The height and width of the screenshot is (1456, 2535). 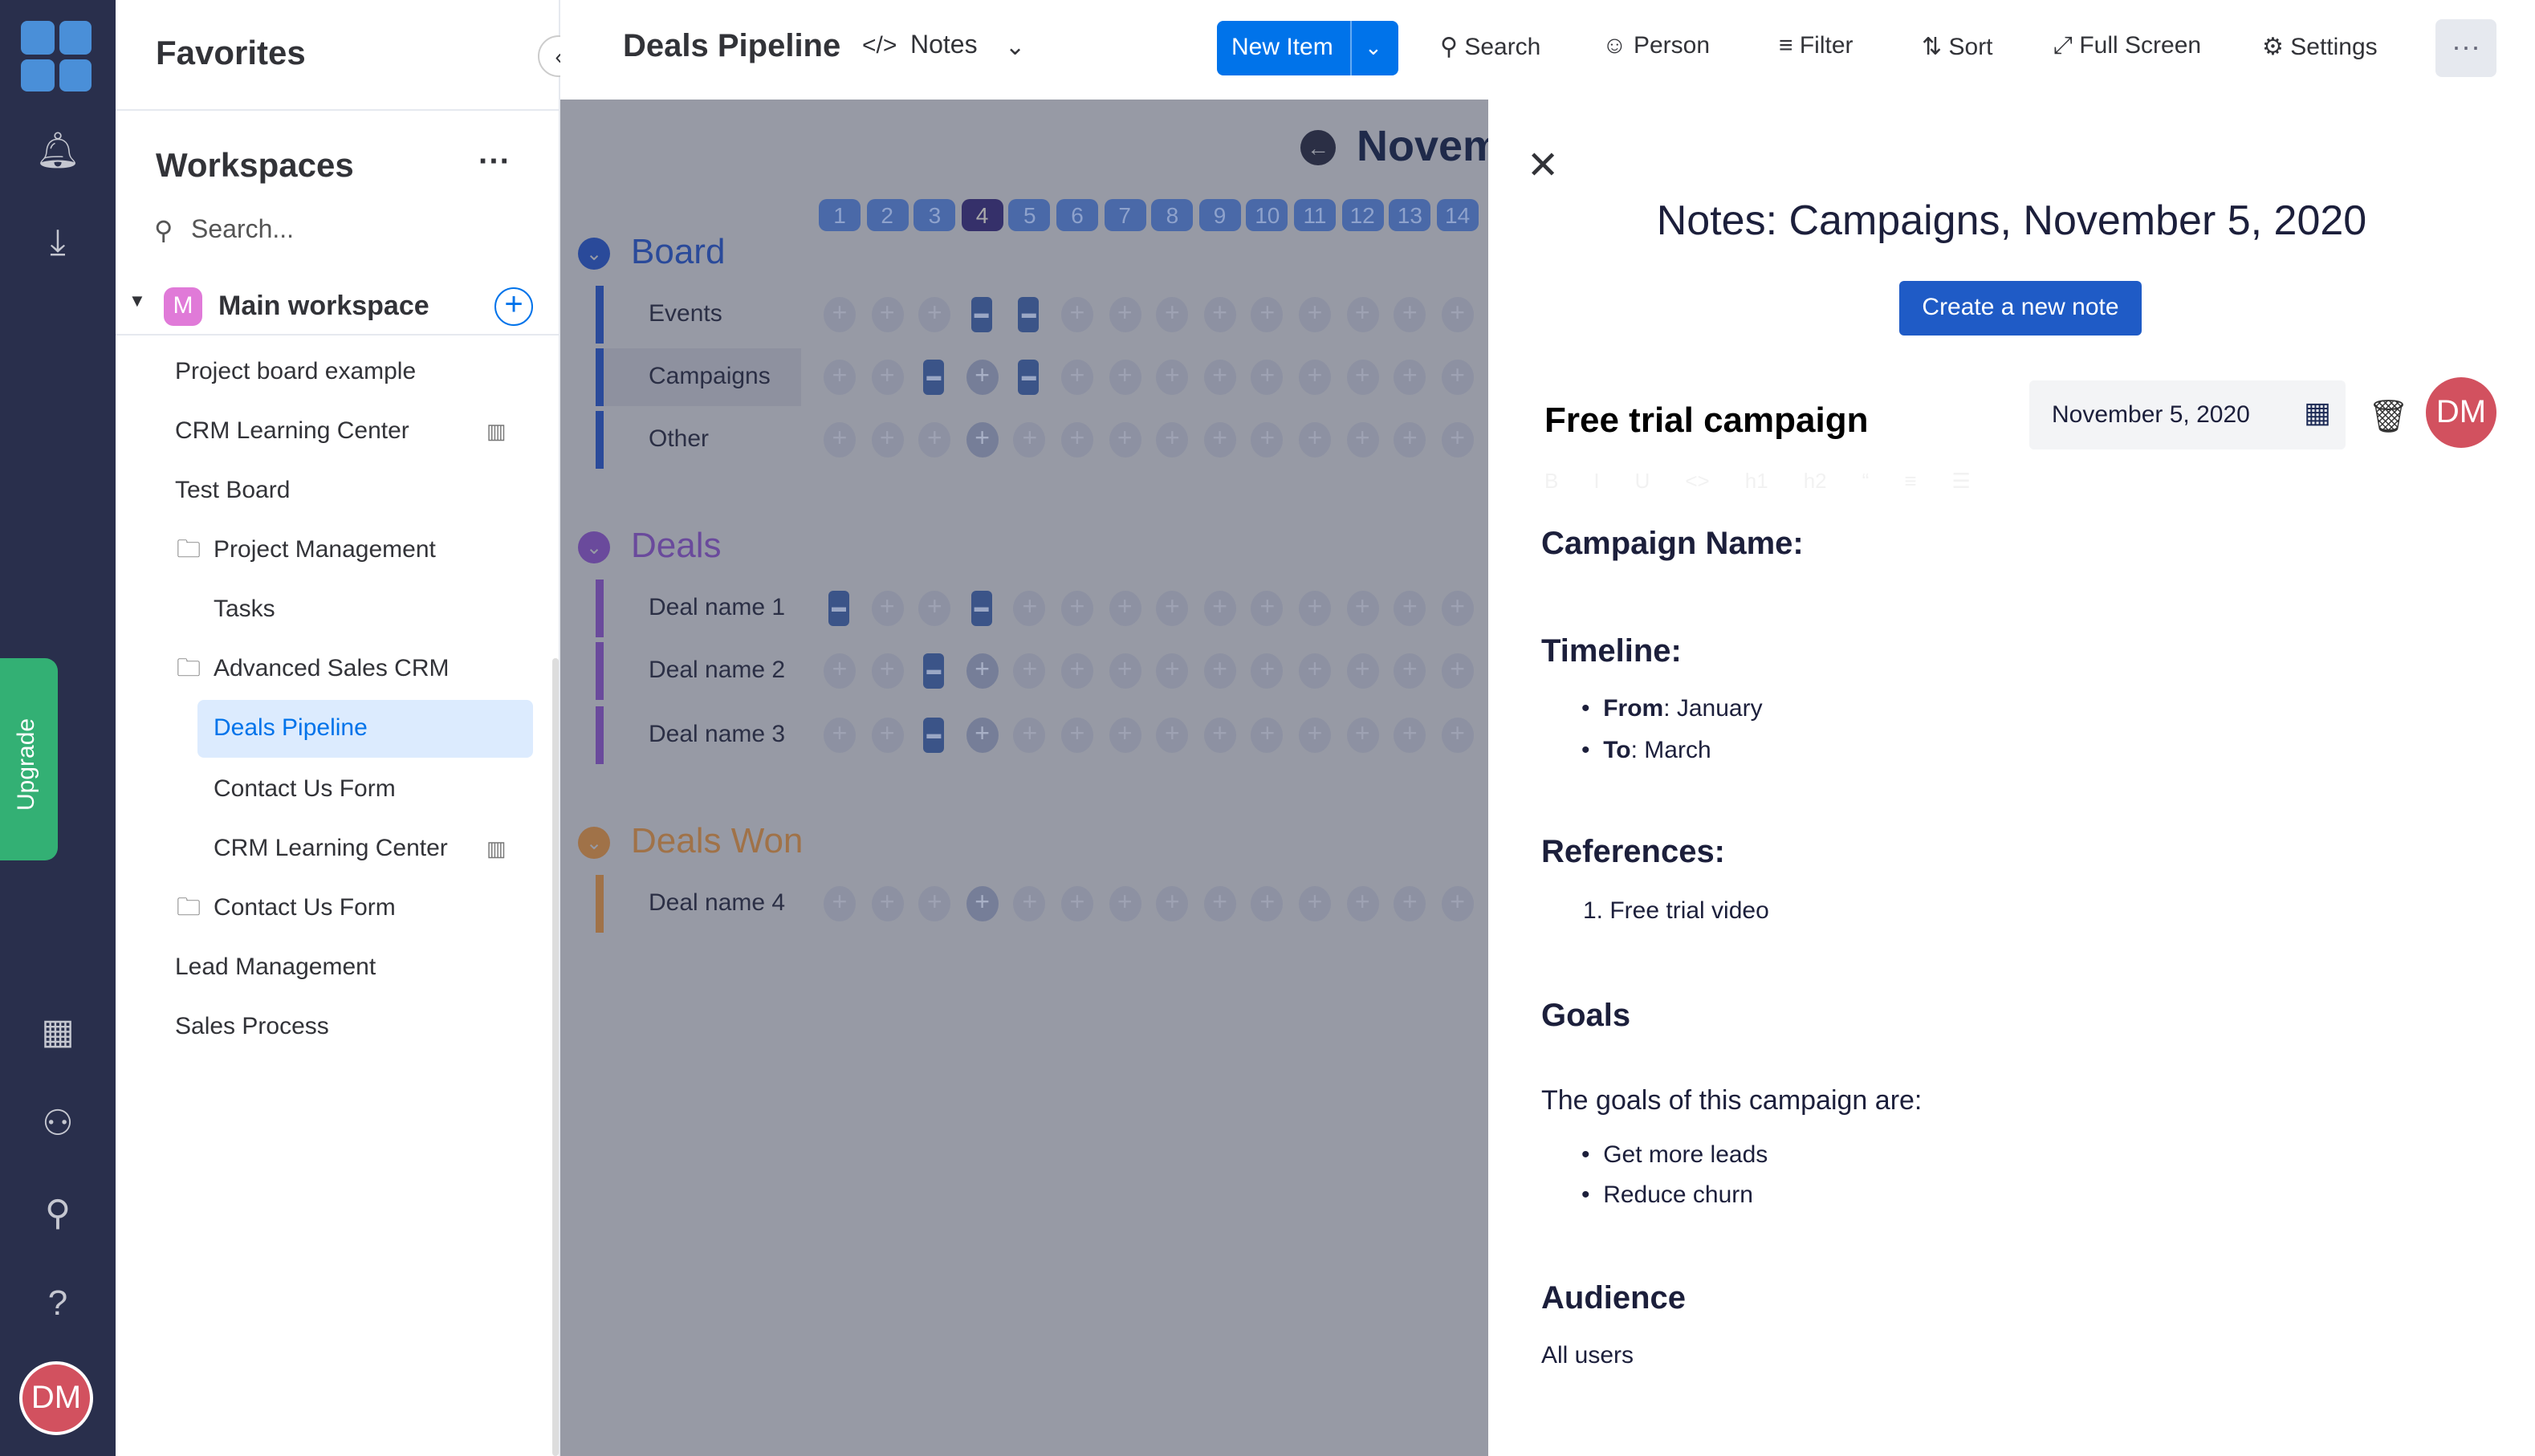 What do you see at coordinates (495, 162) in the screenshot?
I see `more-icon: ···` at bounding box center [495, 162].